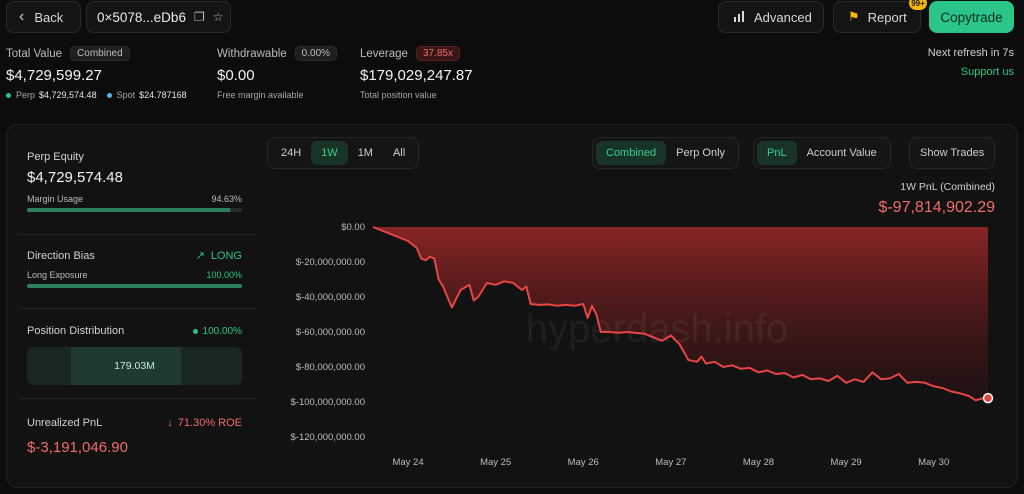 This screenshot has height=494, width=1024. Describe the element at coordinates (739, 17) in the screenshot. I see `bar-chart-icon` at that location.